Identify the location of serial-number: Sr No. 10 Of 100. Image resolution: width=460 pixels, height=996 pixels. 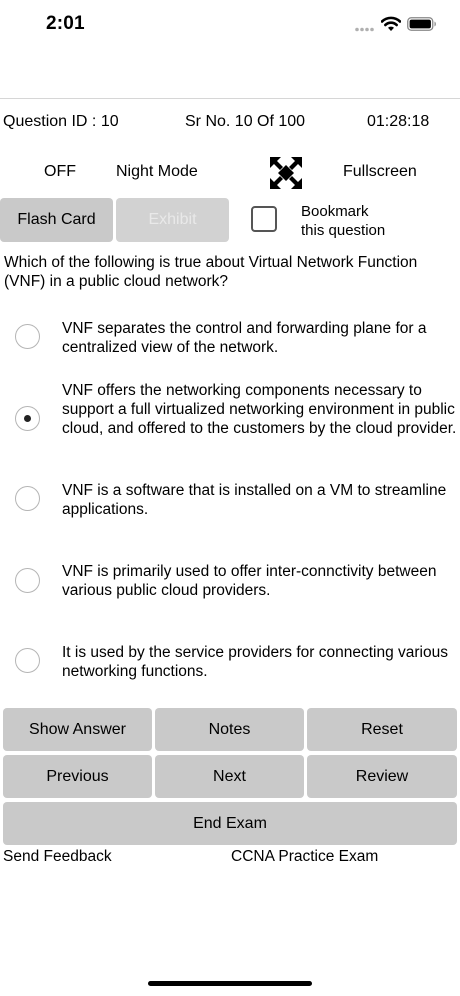
(245, 121).